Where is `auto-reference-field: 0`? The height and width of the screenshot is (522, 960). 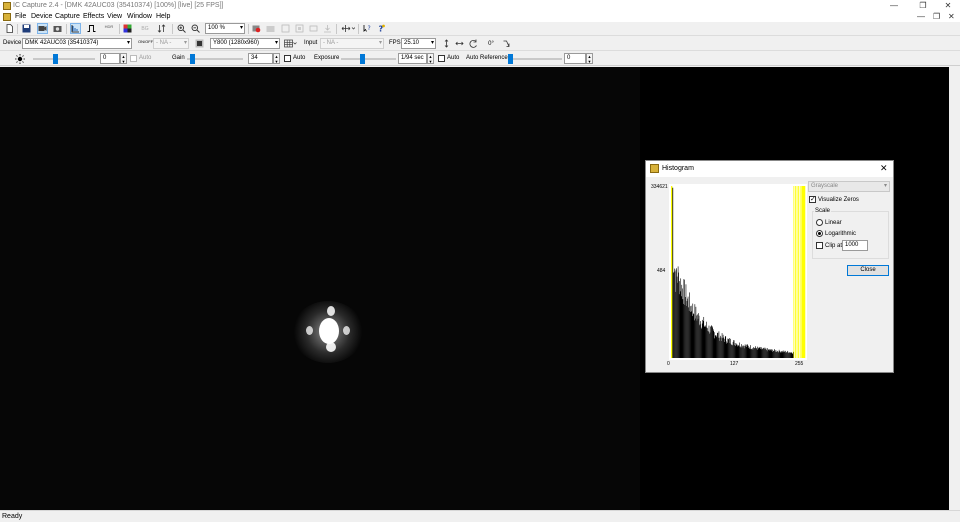 auto-reference-field: 0 is located at coordinates (575, 58).